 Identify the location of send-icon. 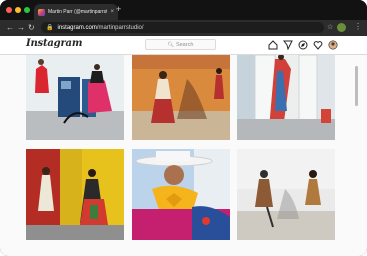
(288, 45).